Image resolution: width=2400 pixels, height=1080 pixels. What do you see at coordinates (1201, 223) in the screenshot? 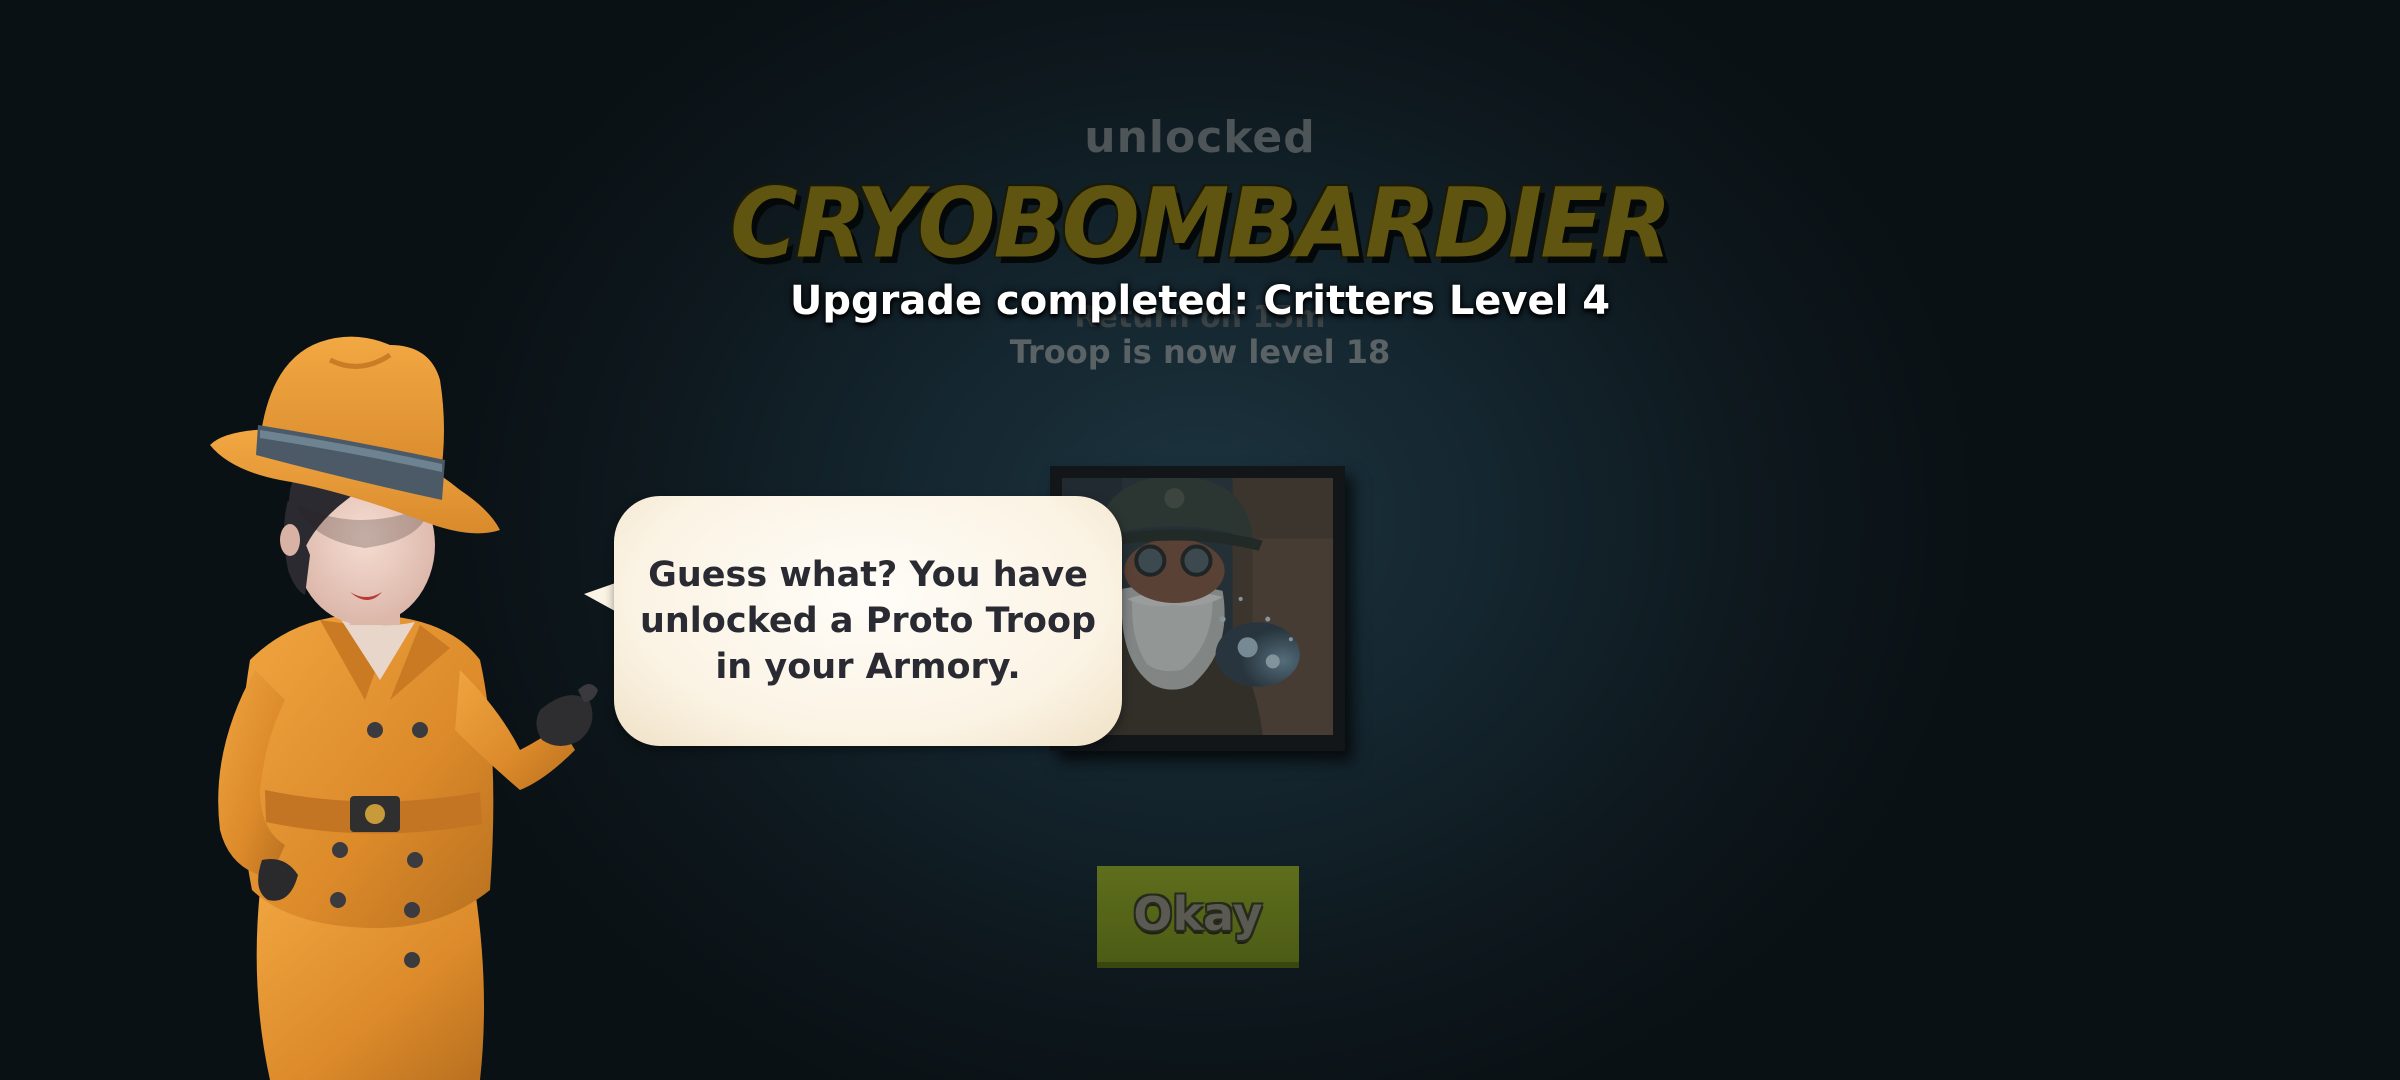
I see `troop-name-title: CRYOBOMBARDIER` at bounding box center [1201, 223].